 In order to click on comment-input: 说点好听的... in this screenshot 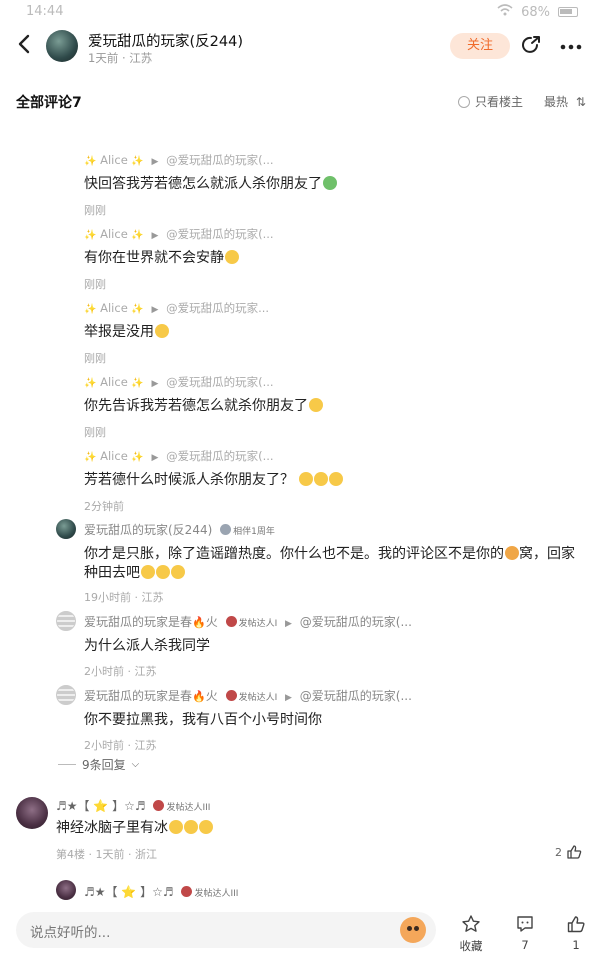, I will do `click(226, 930)`.